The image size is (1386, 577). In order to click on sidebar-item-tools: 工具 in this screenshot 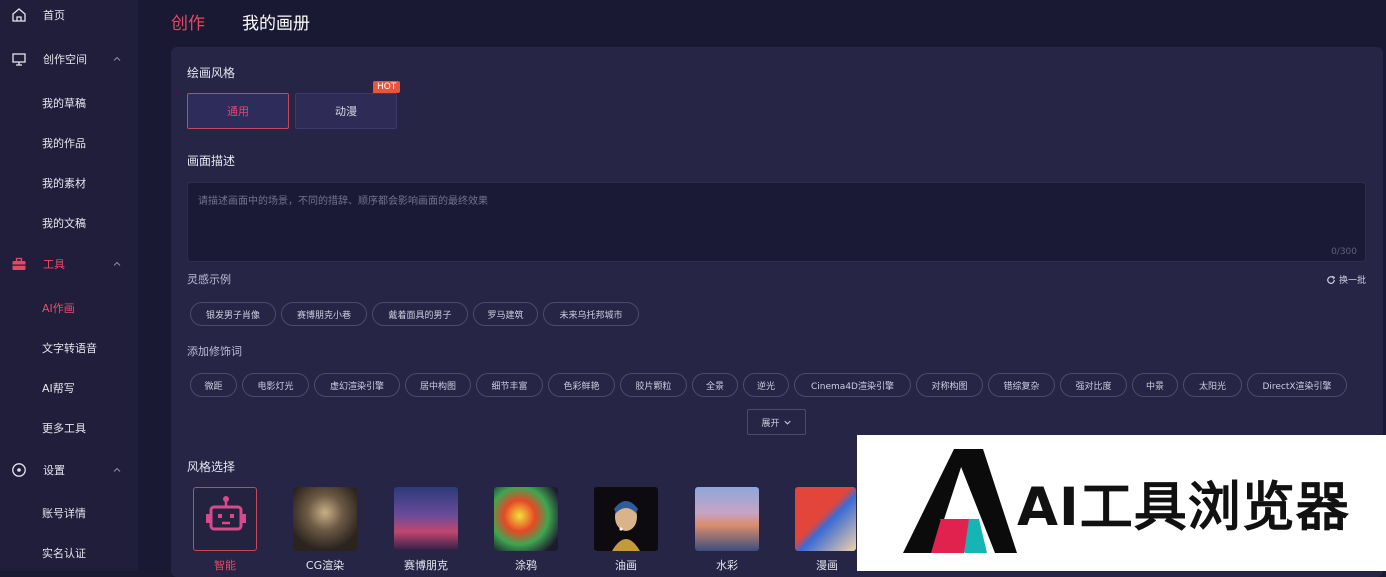, I will do `click(69, 264)`.